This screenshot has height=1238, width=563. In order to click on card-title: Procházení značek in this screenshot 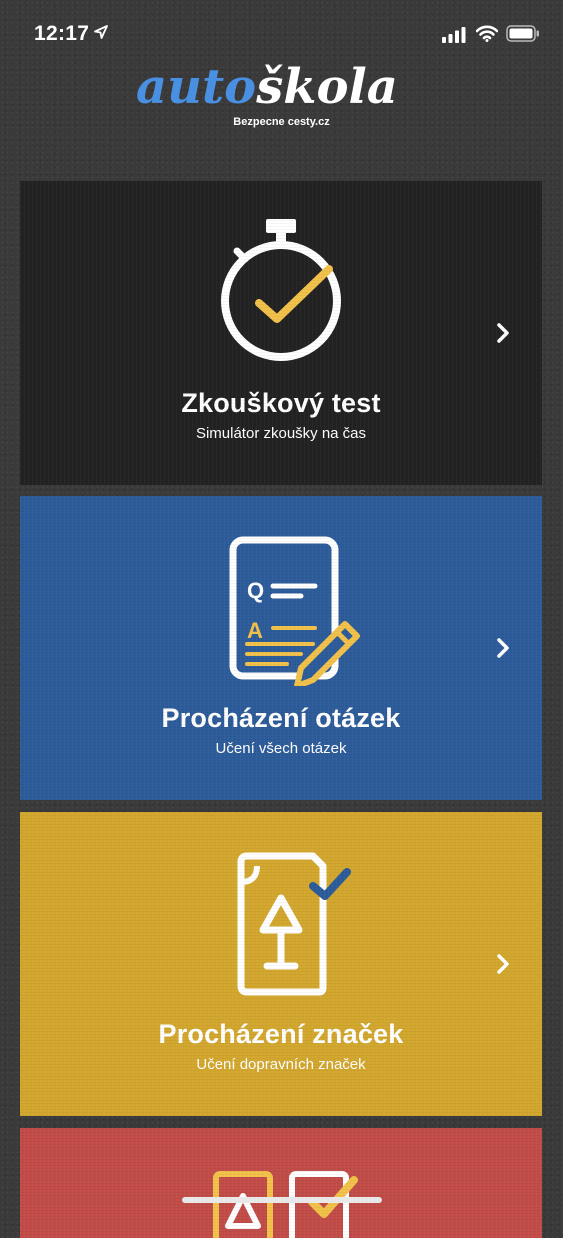, I will do `click(281, 1034)`.